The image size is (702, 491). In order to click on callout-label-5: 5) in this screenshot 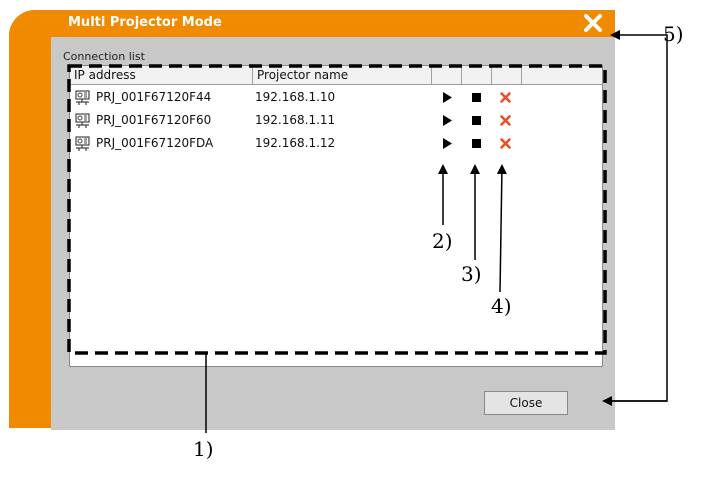, I will do `click(673, 34)`.